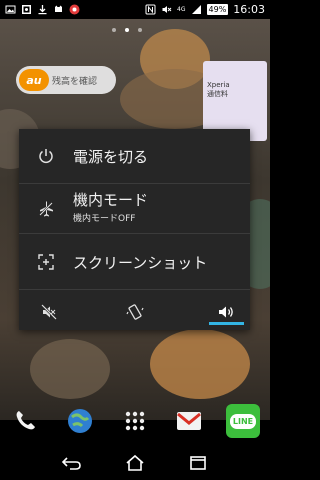 This screenshot has width=320, height=480. What do you see at coordinates (140, 263) in the screenshot?
I see `screenshot-label: スクリーンショット` at bounding box center [140, 263].